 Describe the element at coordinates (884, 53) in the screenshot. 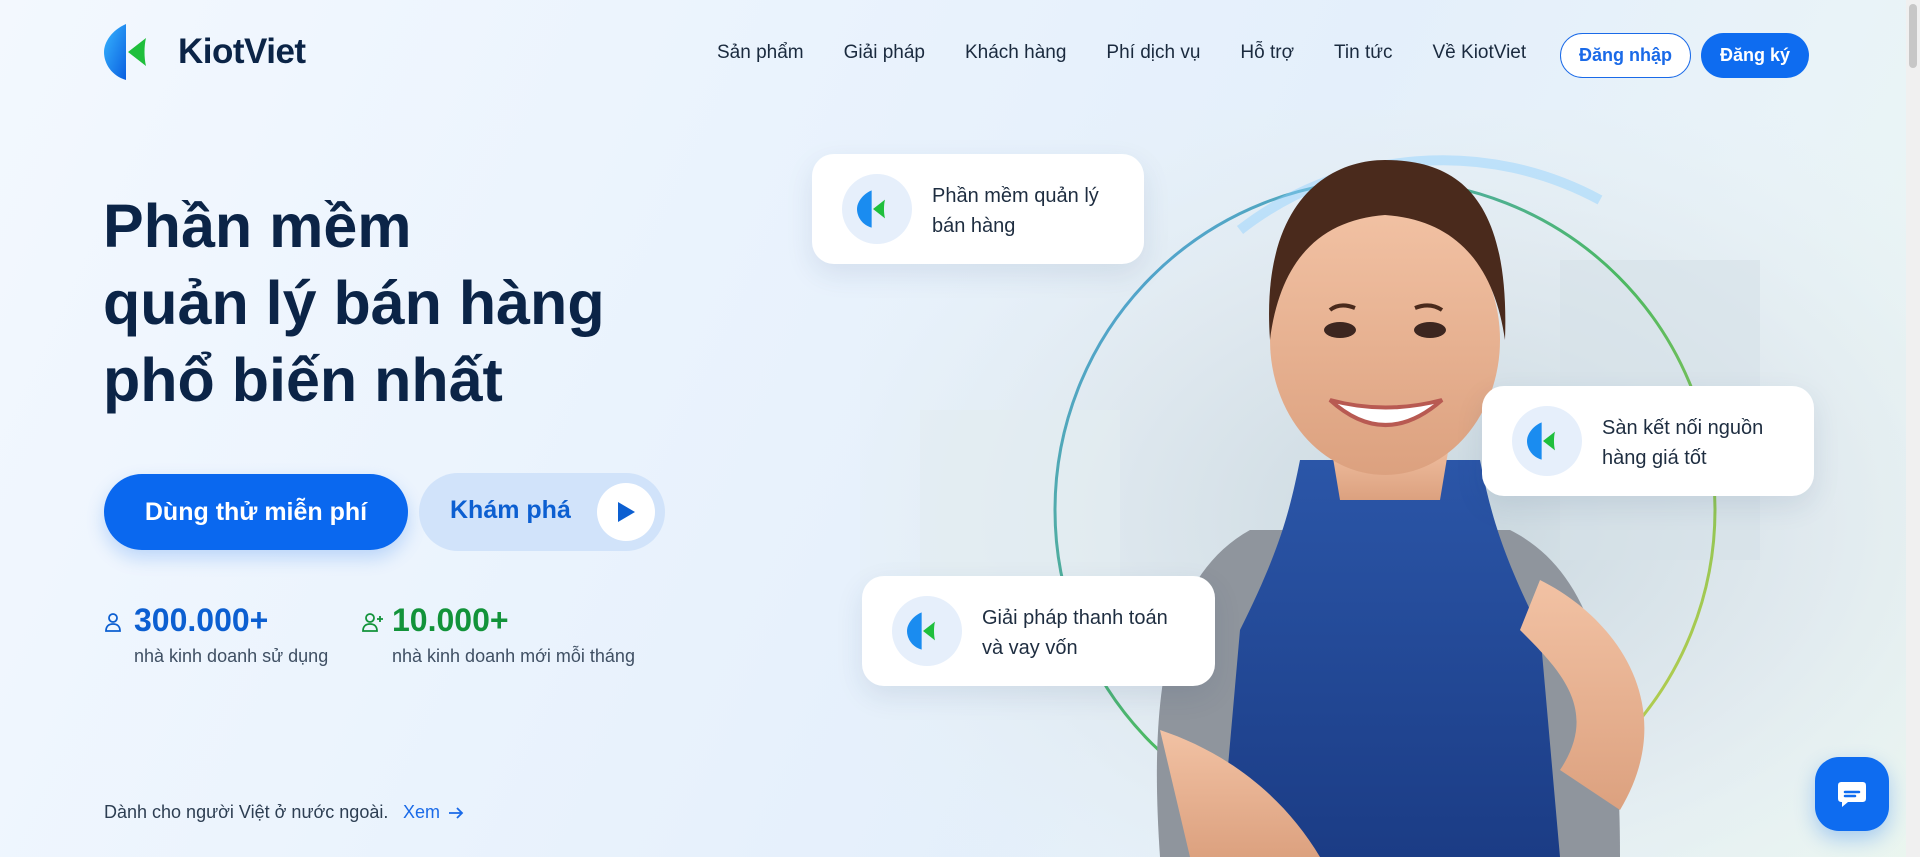

I see `nav-item-solutions: Giải pháp` at that location.